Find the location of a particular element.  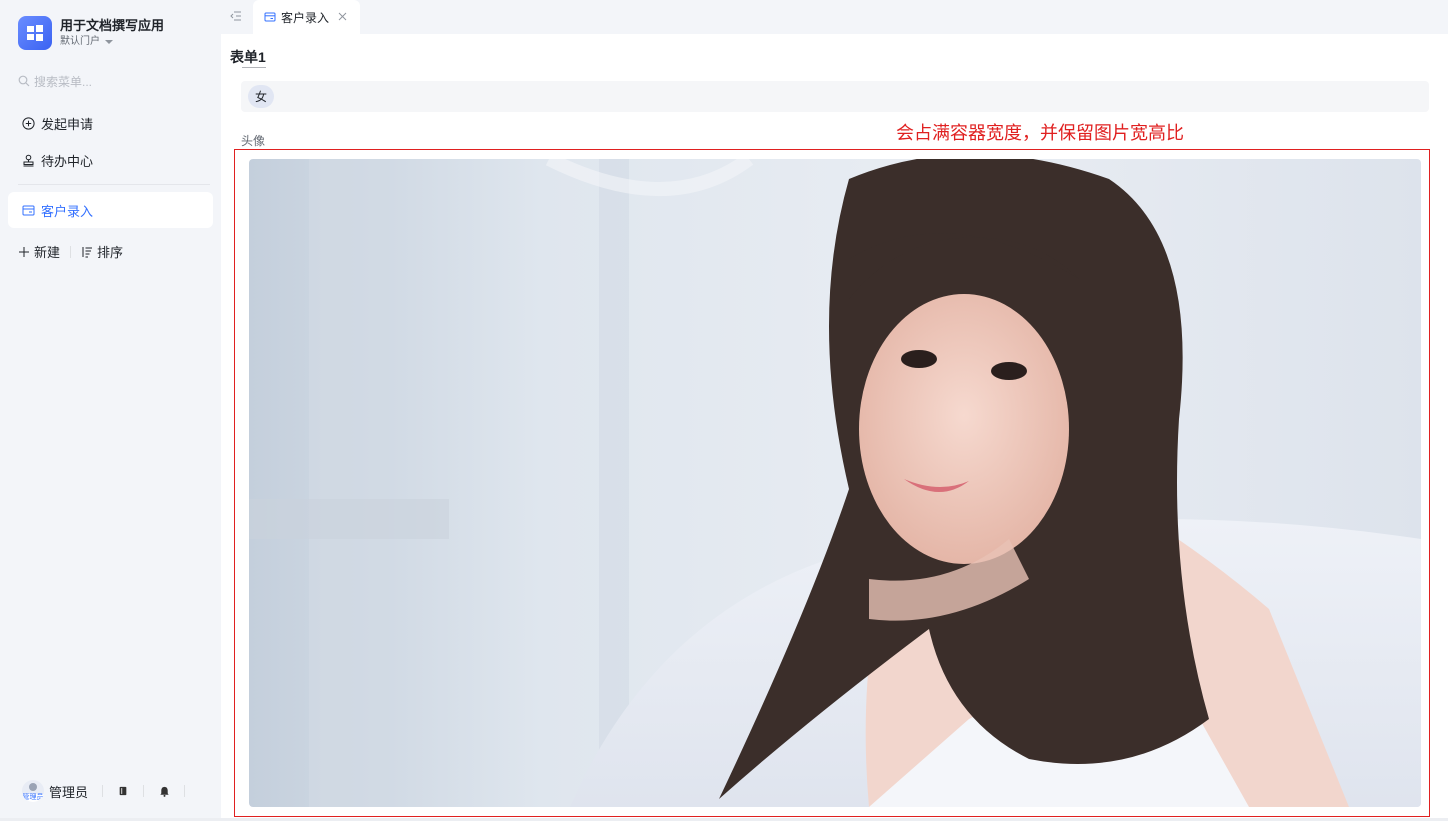

app-logo-icon is located at coordinates (35, 33).